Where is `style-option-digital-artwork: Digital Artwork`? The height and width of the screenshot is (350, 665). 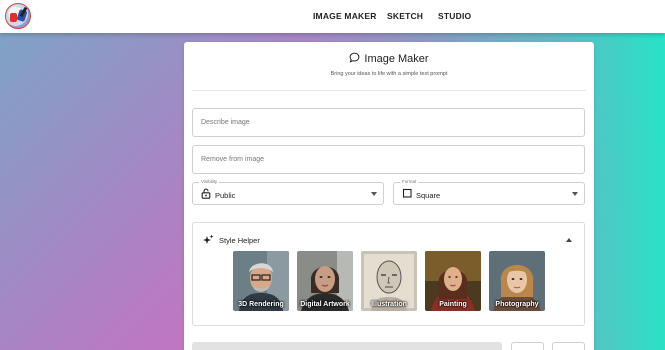 style-option-digital-artwork: Digital Artwork is located at coordinates (325, 281).